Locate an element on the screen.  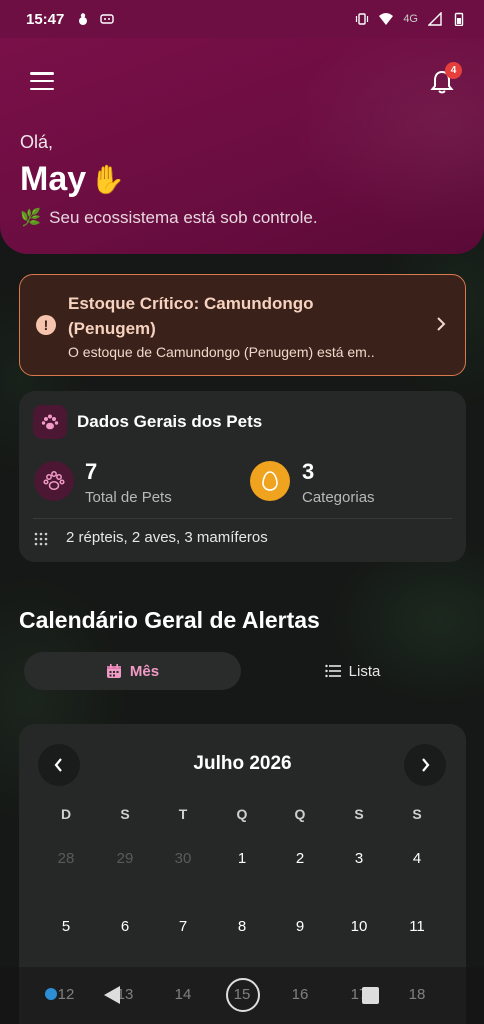
calendar-heading: Calendário Geral de Alertas is located at coordinates (169, 620).